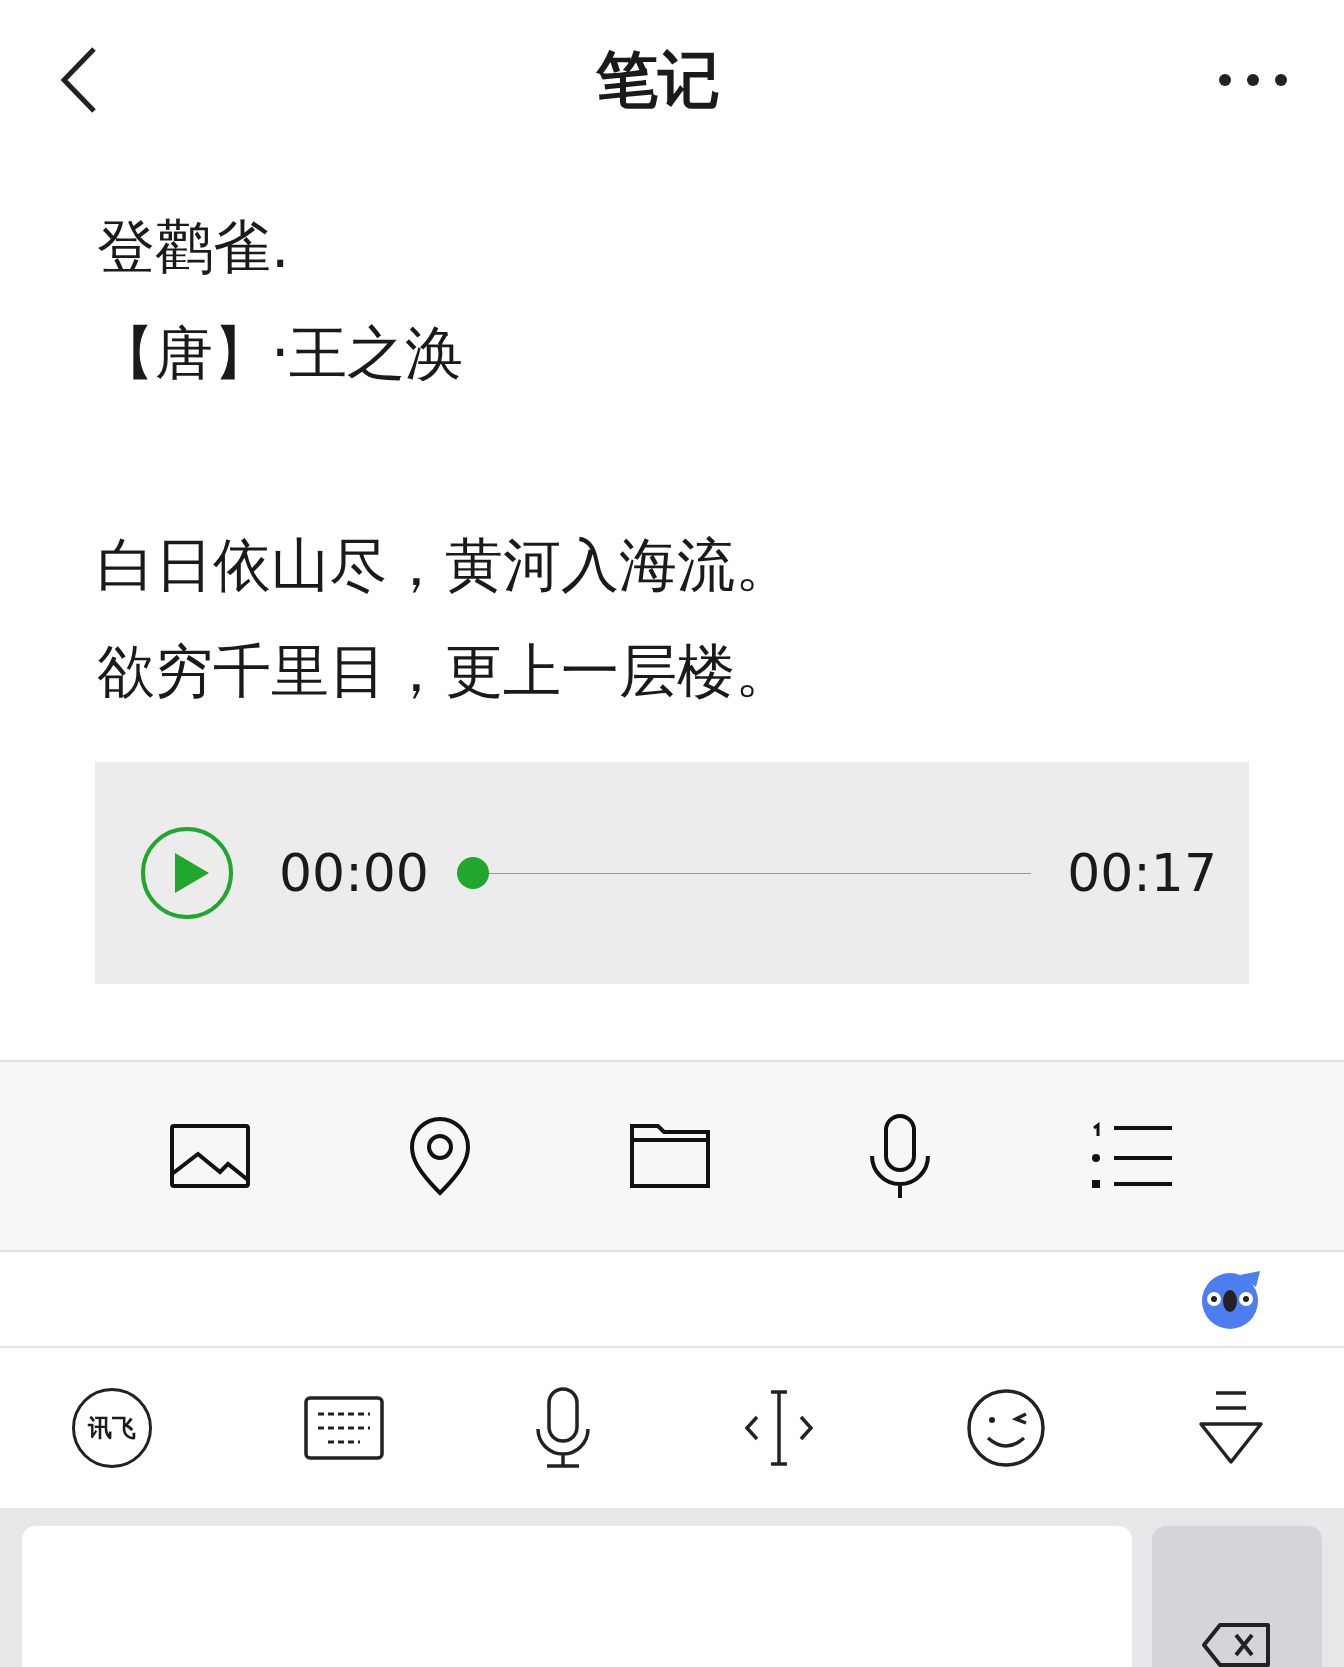 This screenshot has height=1667, width=1344. Describe the element at coordinates (187, 873) in the screenshot. I see `play-icon` at that location.